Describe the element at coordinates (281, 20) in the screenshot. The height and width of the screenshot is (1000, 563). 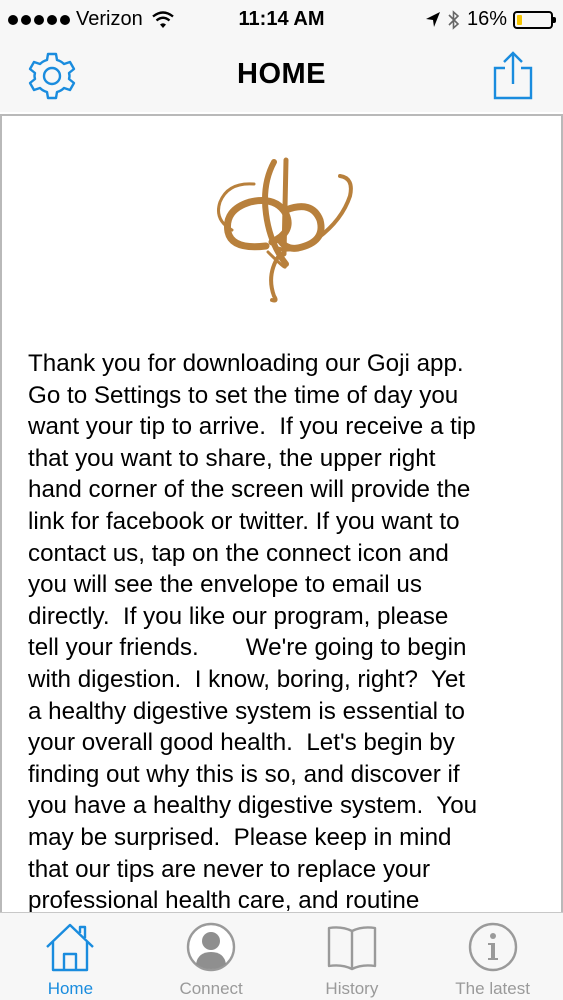
I see `status-bar: Verizon 11:14 AM 16%` at that location.